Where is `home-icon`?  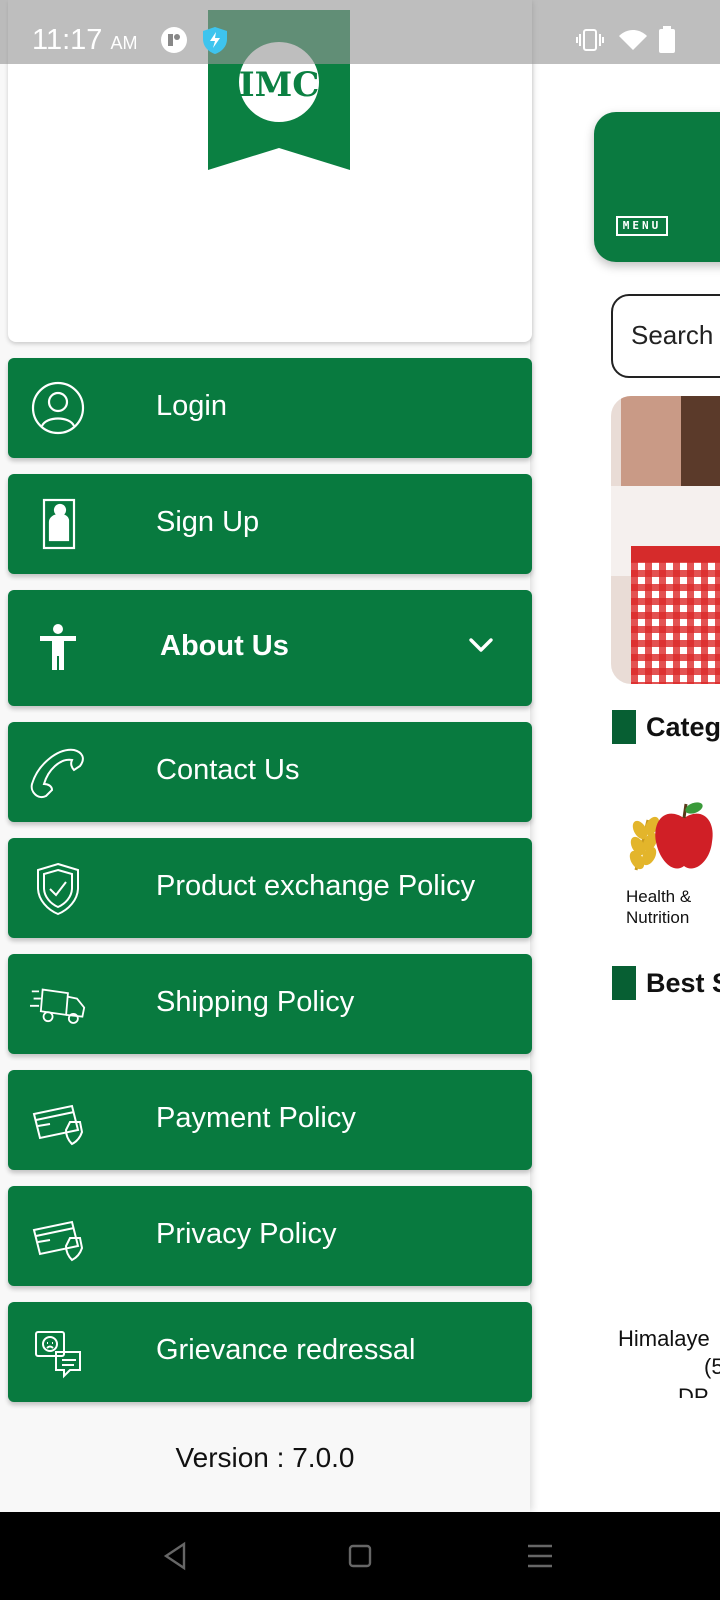
home-icon is located at coordinates (360, 1556).